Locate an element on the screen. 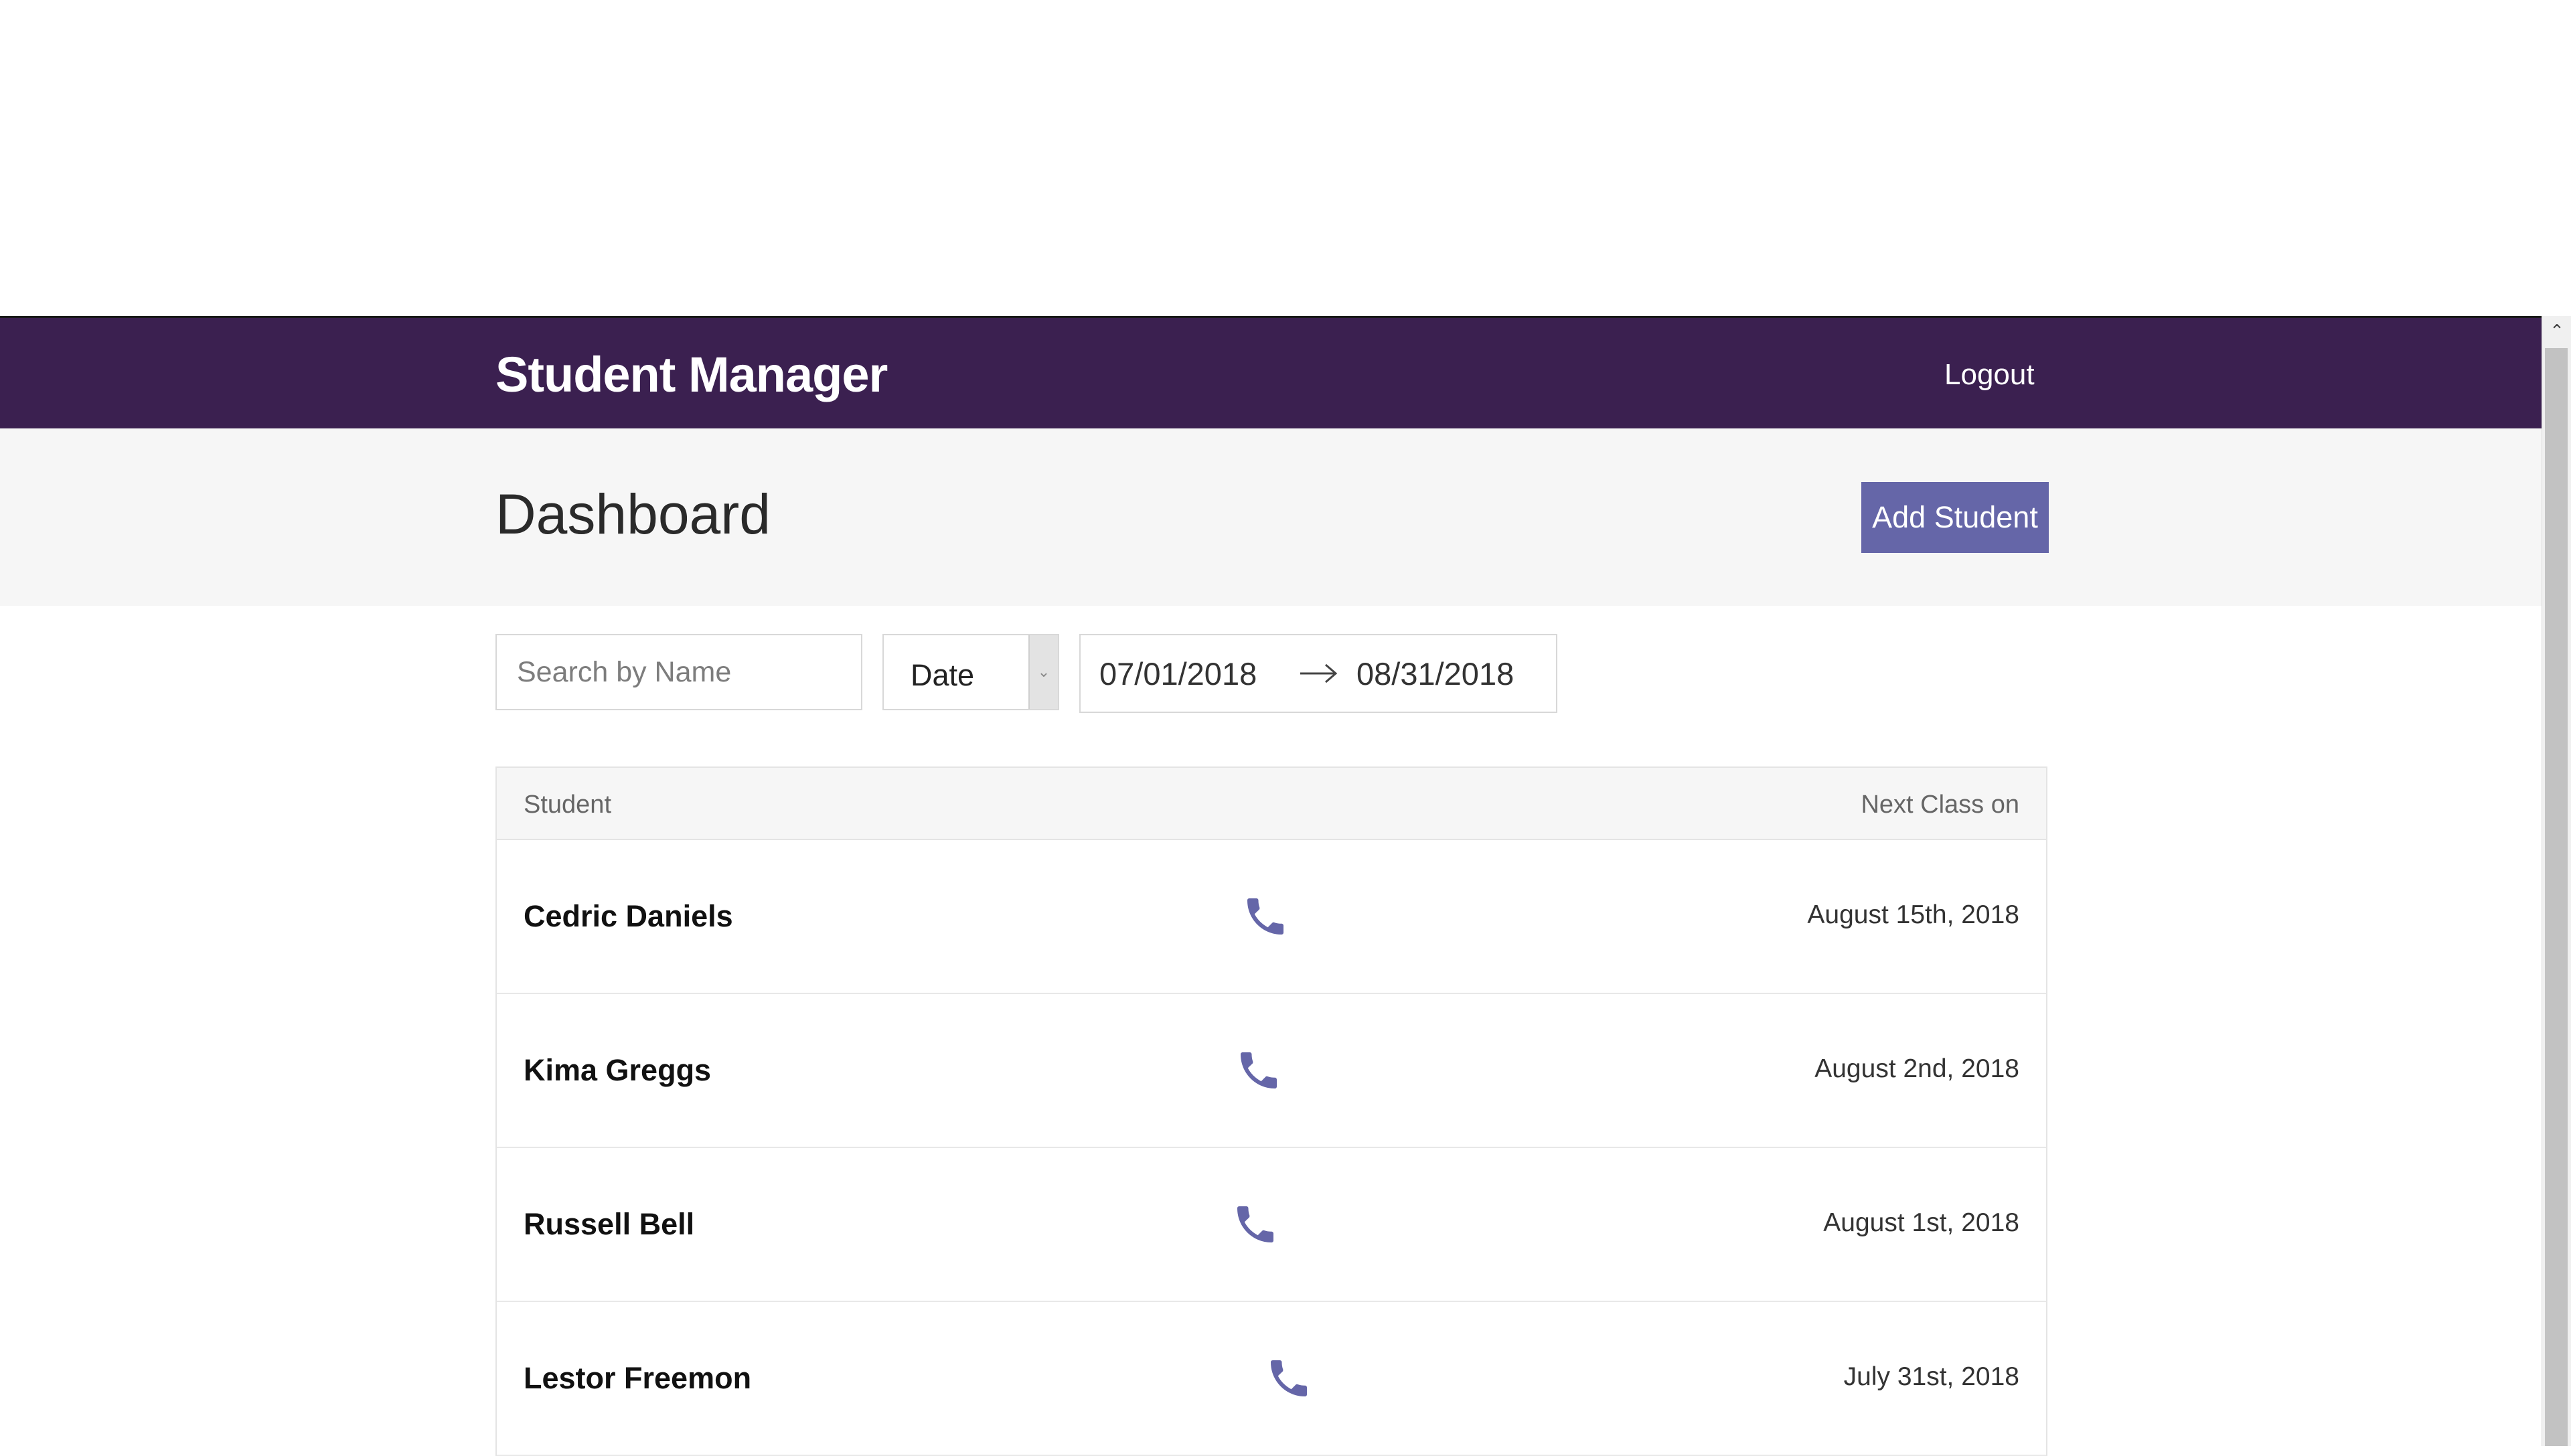  search-input is located at coordinates (678, 672).